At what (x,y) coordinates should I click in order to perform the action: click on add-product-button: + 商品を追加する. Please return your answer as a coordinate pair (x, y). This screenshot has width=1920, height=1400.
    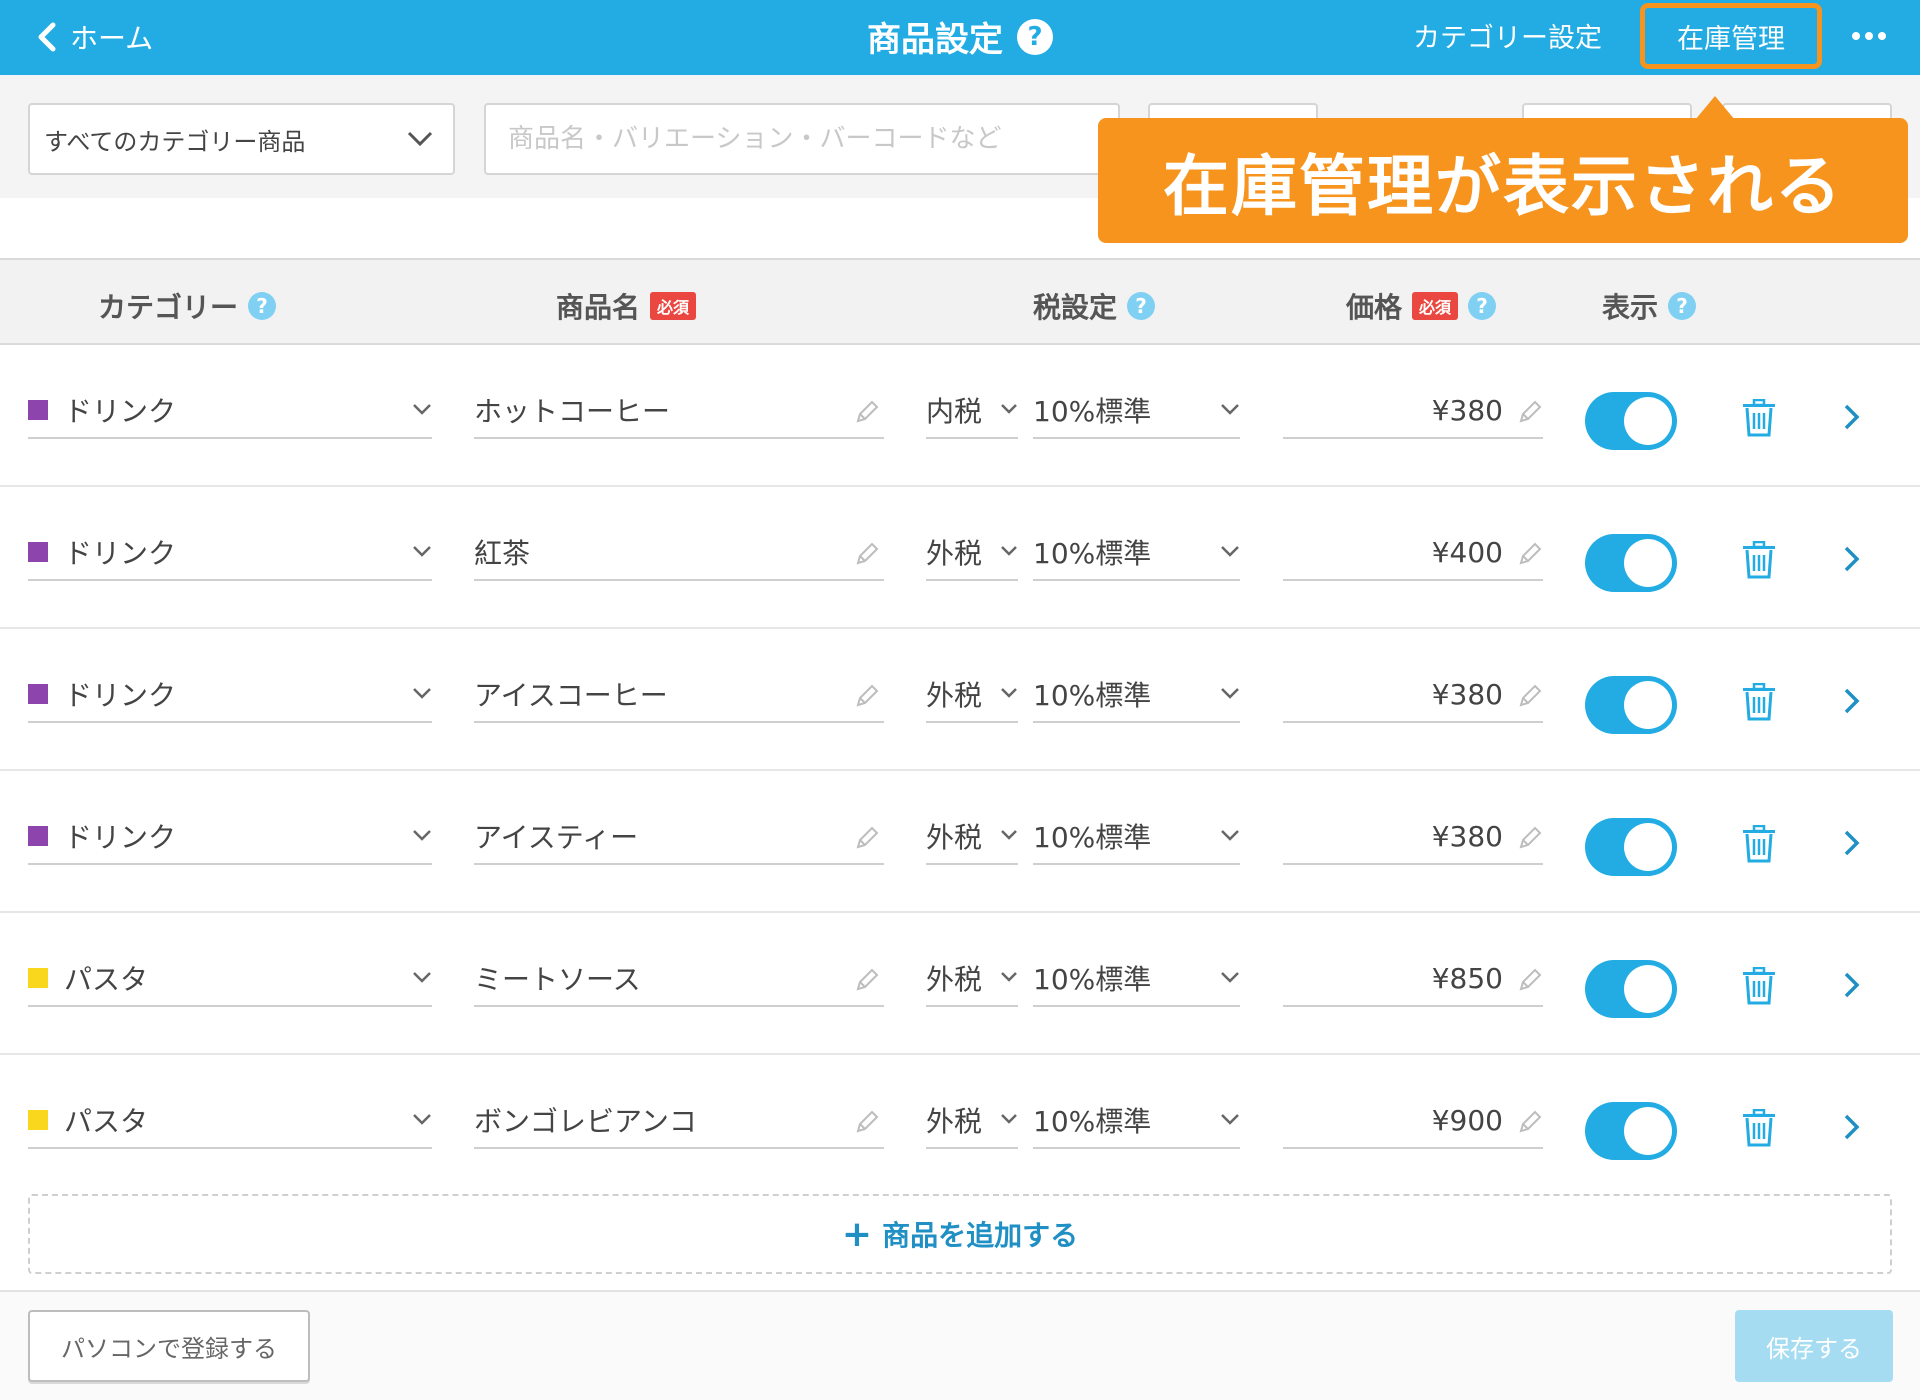
    Looking at the image, I should click on (960, 1234).